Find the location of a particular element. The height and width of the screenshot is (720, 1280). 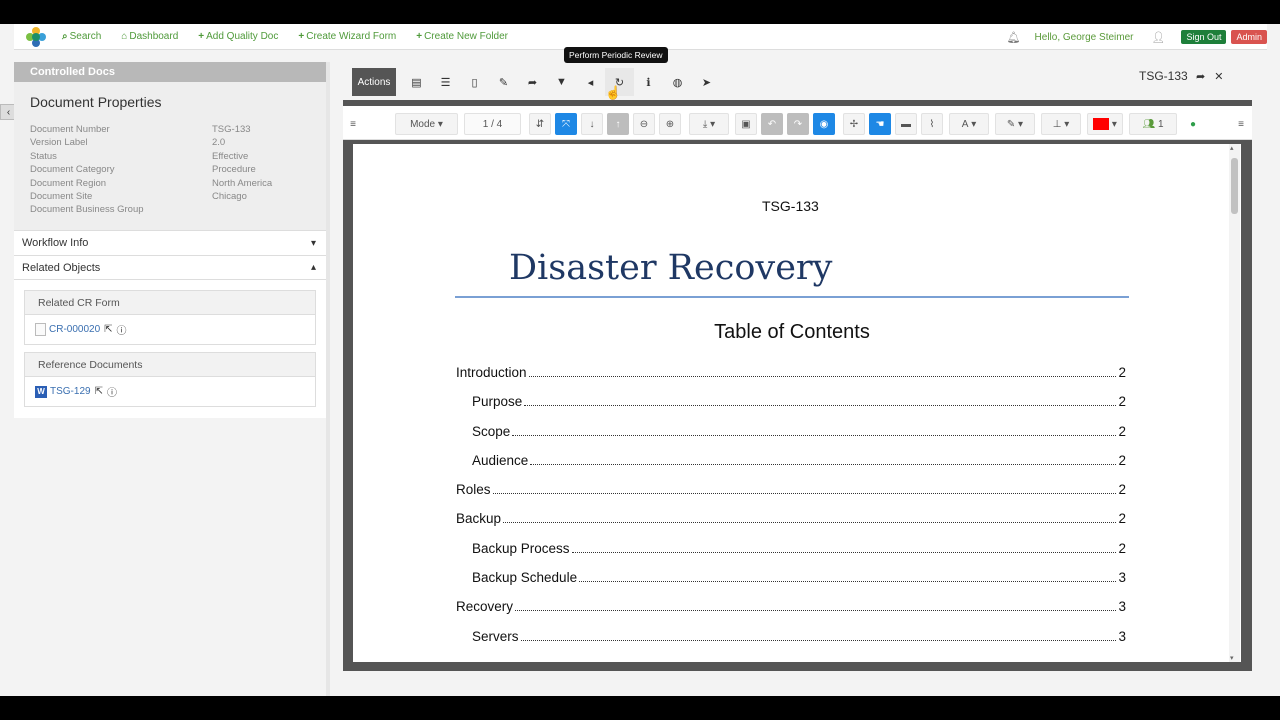

user-icon: 👤︎ is located at coordinates (1158, 37).